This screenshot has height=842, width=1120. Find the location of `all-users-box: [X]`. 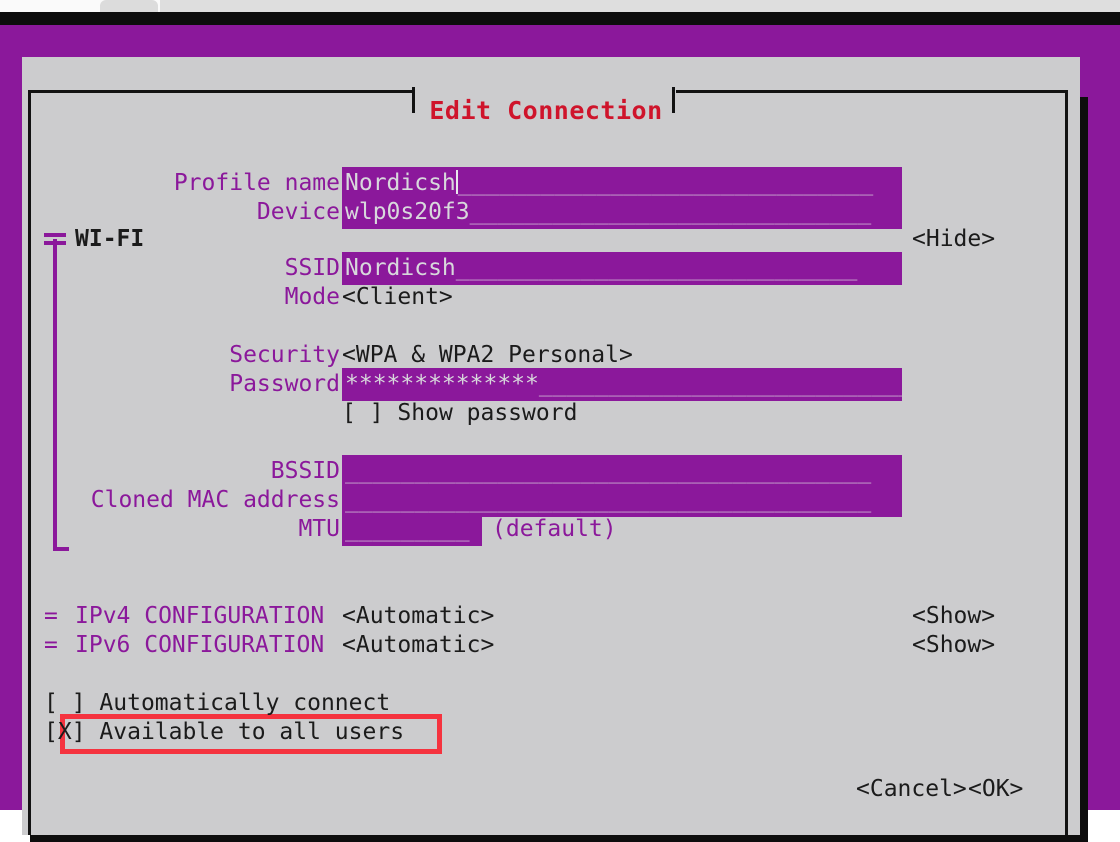

all-users-box: [X] is located at coordinates (65, 732).